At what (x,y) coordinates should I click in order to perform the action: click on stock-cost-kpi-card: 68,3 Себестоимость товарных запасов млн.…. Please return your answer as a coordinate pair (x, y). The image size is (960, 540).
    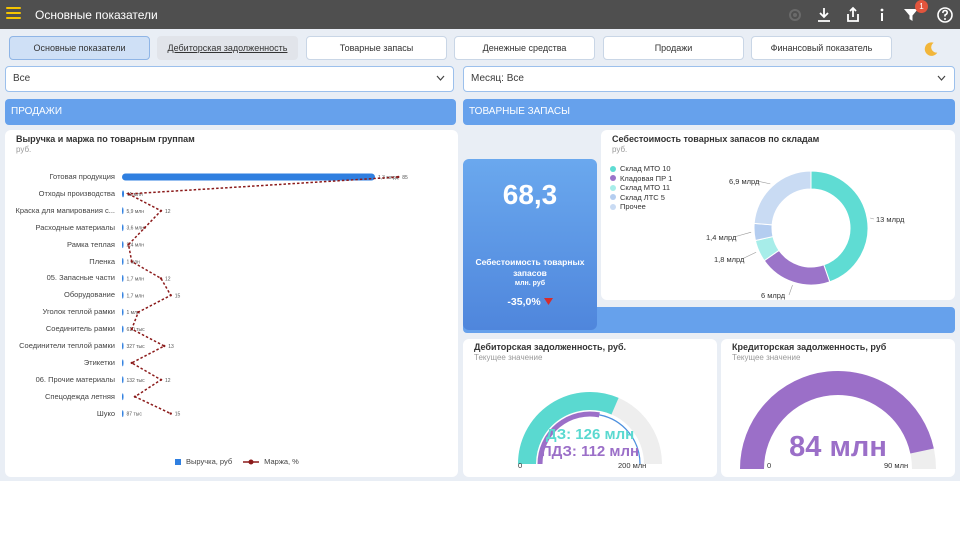
    Looking at the image, I should click on (530, 244).